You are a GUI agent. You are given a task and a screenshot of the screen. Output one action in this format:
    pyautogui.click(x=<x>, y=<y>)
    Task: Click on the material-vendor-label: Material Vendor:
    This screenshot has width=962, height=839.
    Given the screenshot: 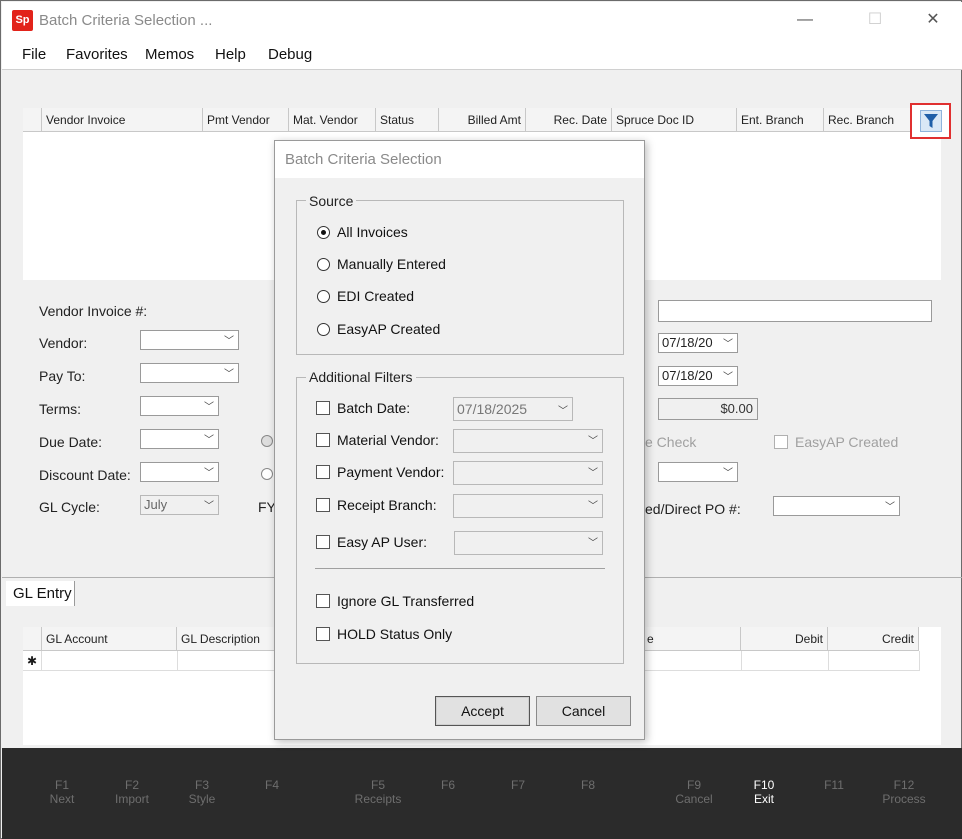 What is the action you would take?
    pyautogui.click(x=388, y=440)
    